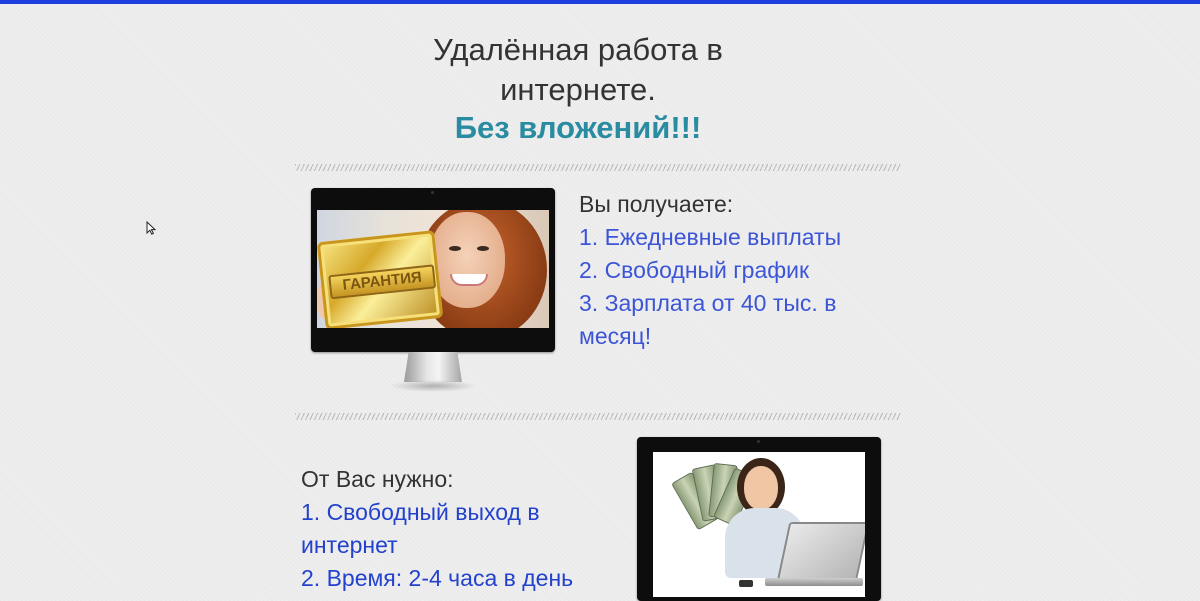 The image size is (1200, 601). I want to click on benefit-item: 1. Ежедневные выплаты, so click(710, 237).